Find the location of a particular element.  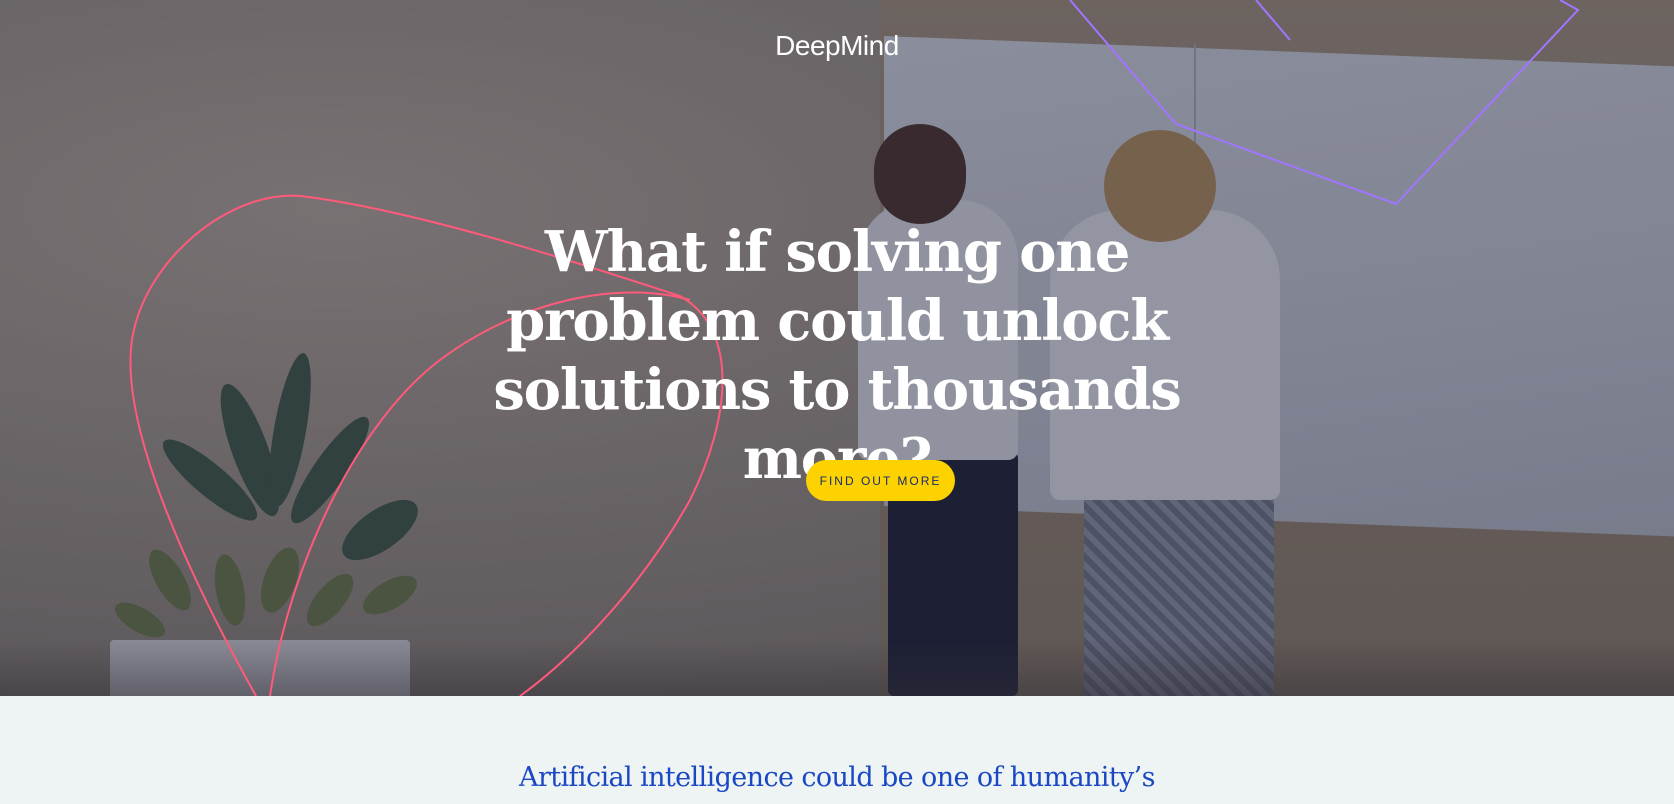

find-out-more-button: FIND OUT MORE is located at coordinates (880, 480).